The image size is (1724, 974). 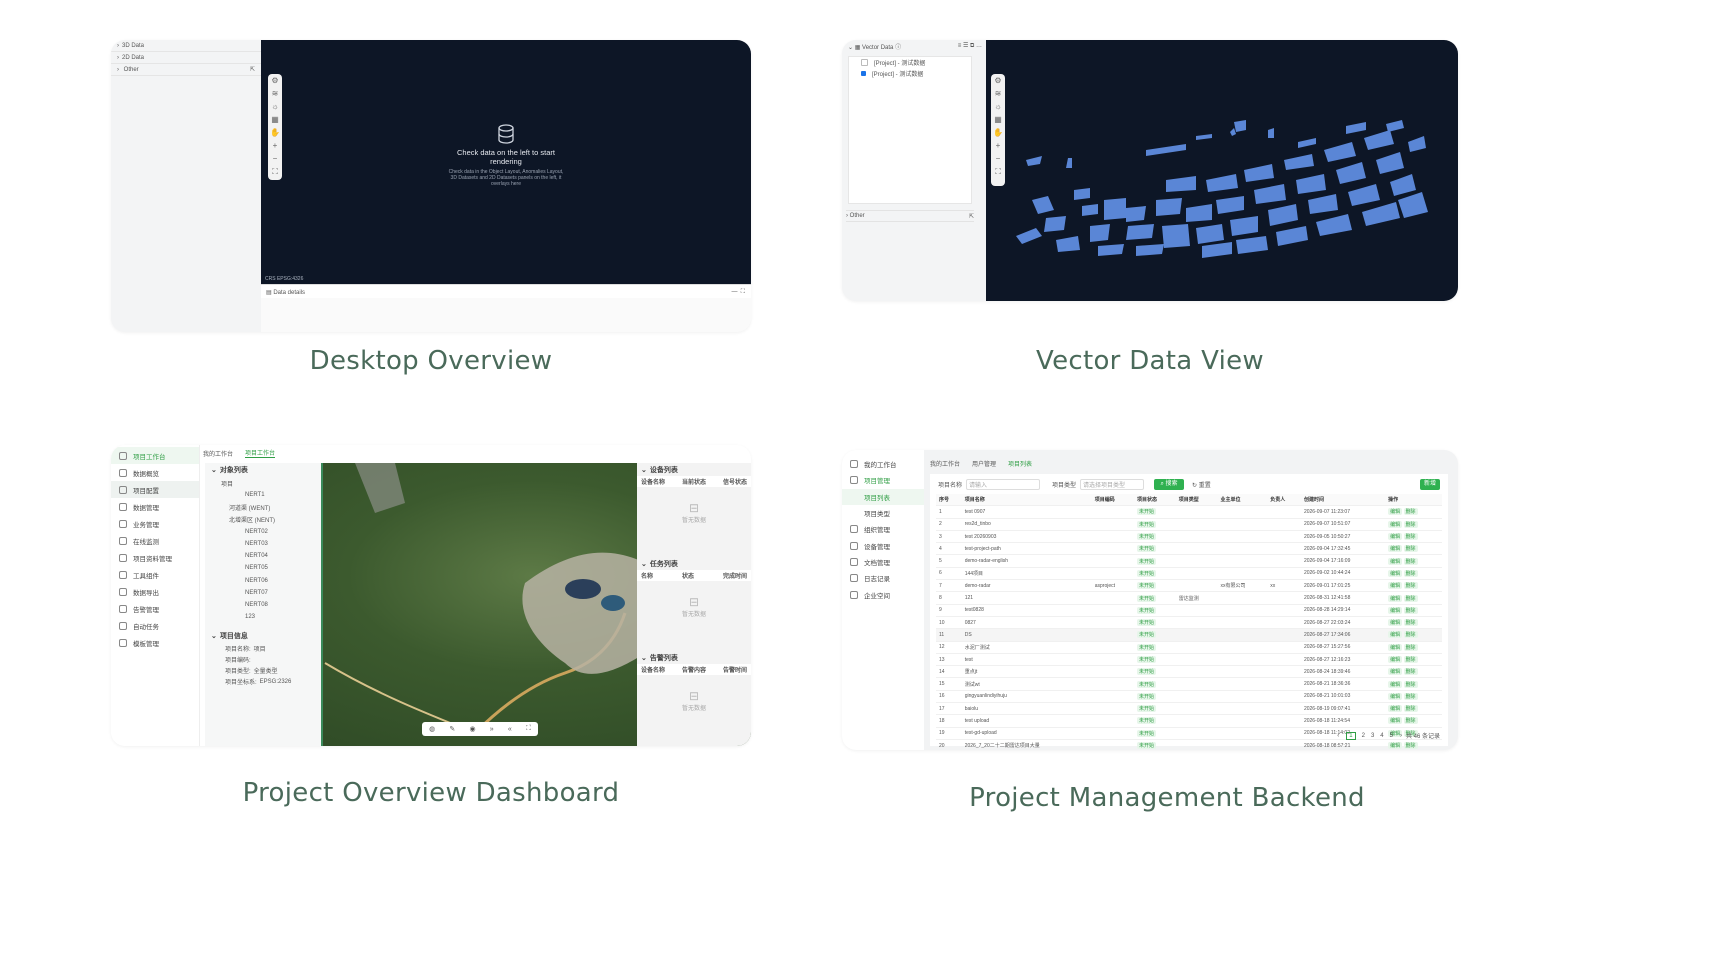 What do you see at coordinates (275, 93) in the screenshot?
I see `layers-icon: ≋` at bounding box center [275, 93].